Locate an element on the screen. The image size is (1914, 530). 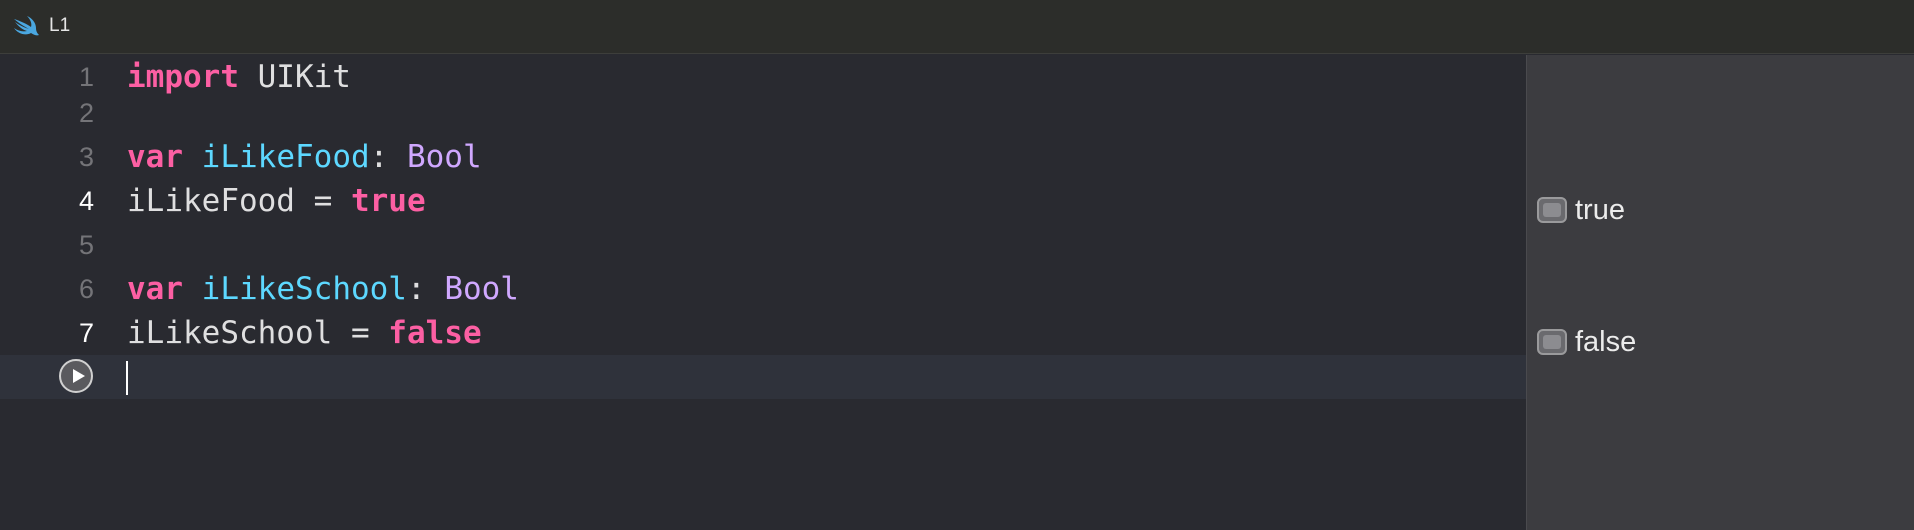
code-text: var iLikeSchool: Bool is located at coordinates (323, 289).